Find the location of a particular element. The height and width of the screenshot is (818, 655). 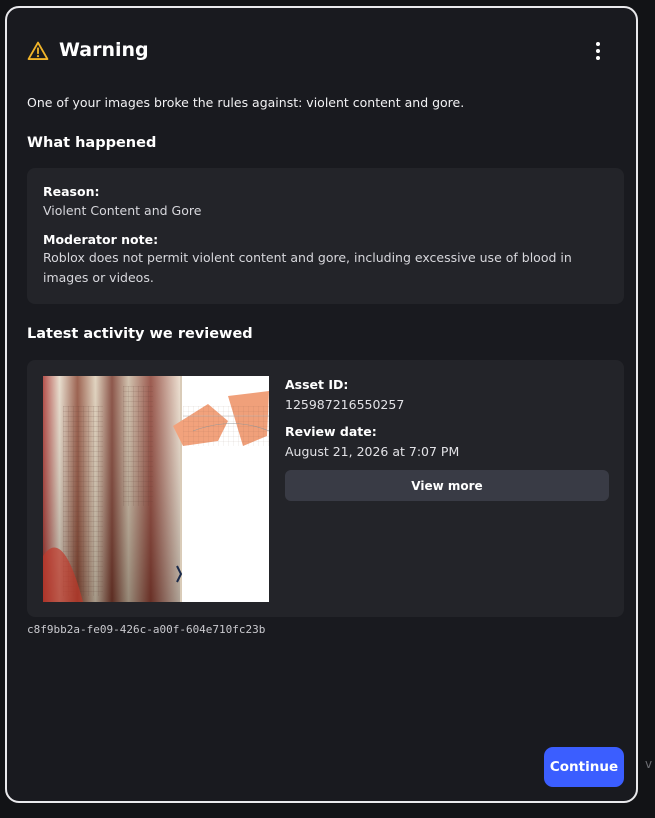

reason-value: Violent Content and Gore is located at coordinates (122, 210).